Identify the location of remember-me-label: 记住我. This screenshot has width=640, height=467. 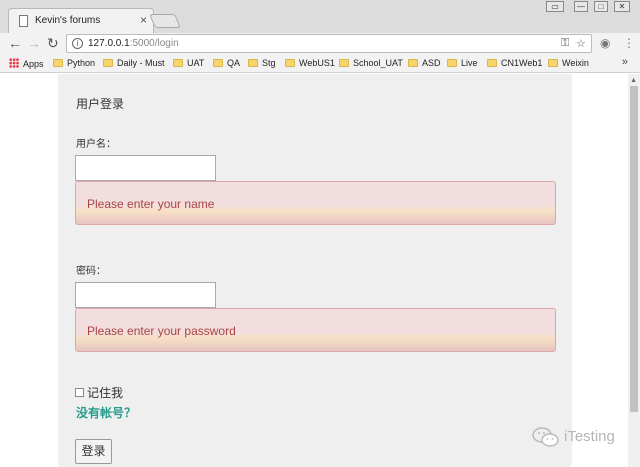
(105, 393).